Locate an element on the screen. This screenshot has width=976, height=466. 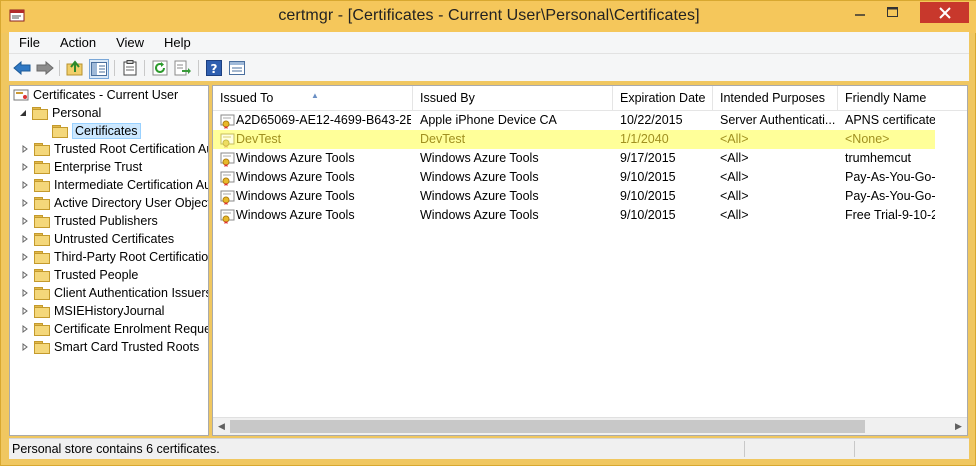
close-button is located at coordinates (944, 12).